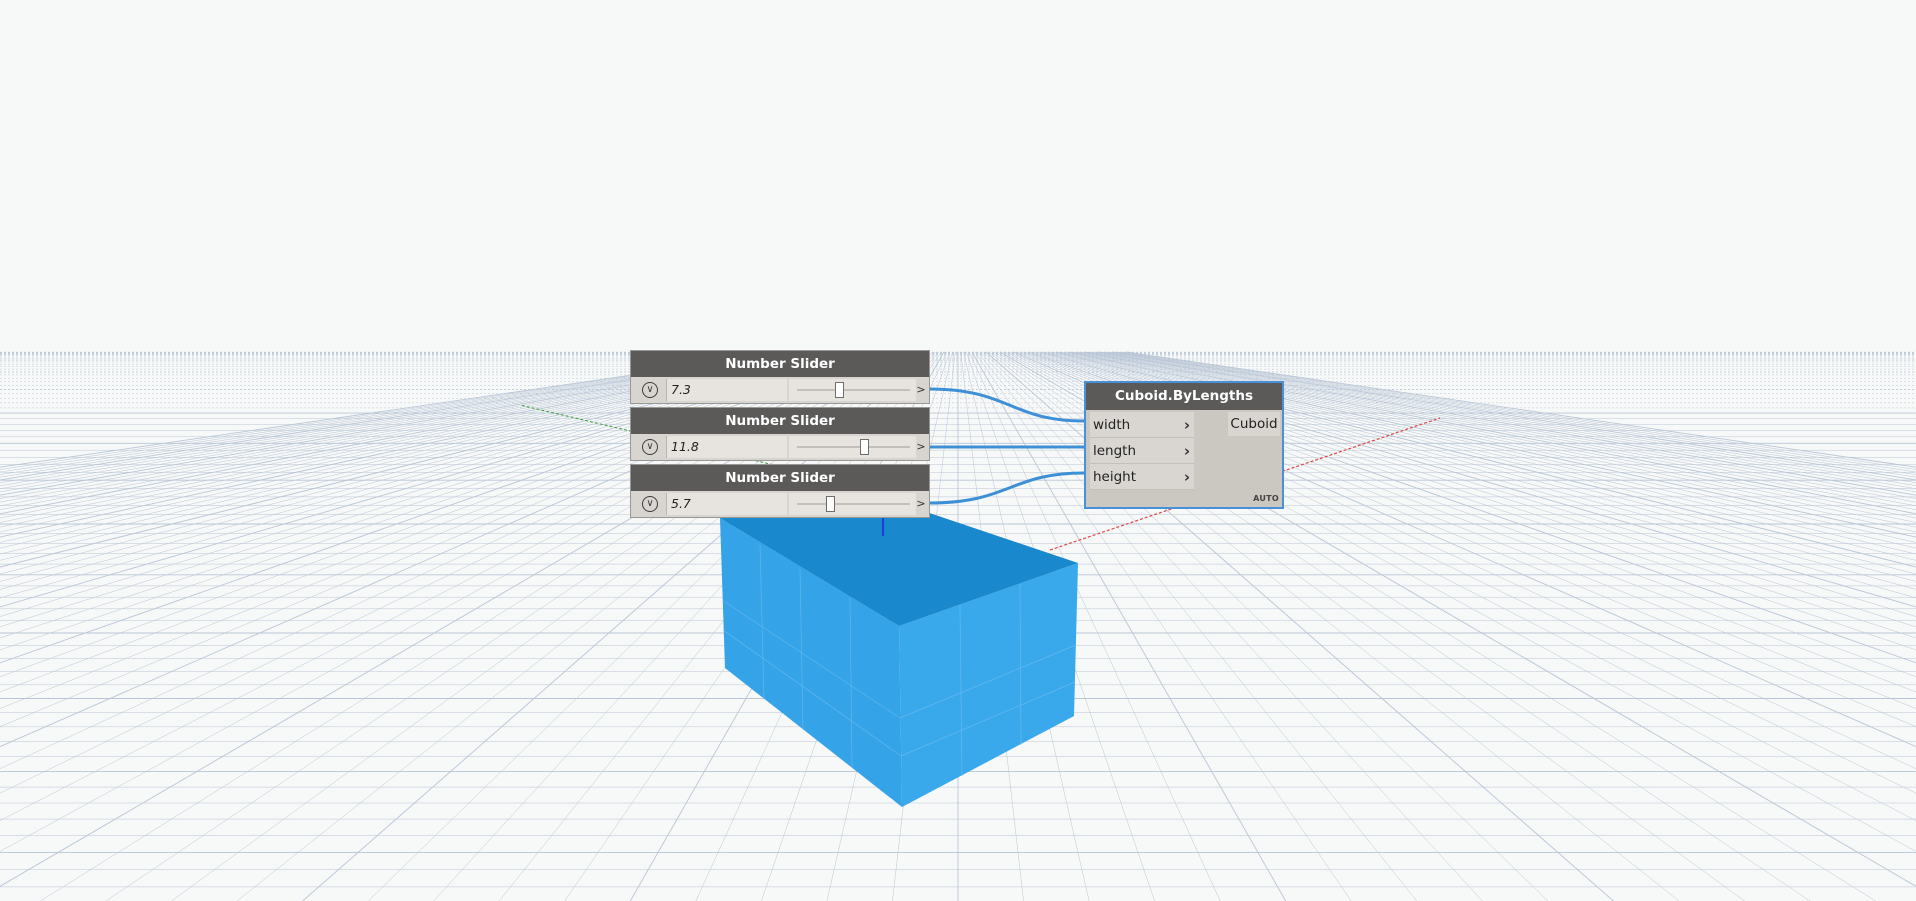 Image resolution: width=1916 pixels, height=901 pixels. What do you see at coordinates (1115, 477) in the screenshot?
I see `input-port-label: height` at bounding box center [1115, 477].